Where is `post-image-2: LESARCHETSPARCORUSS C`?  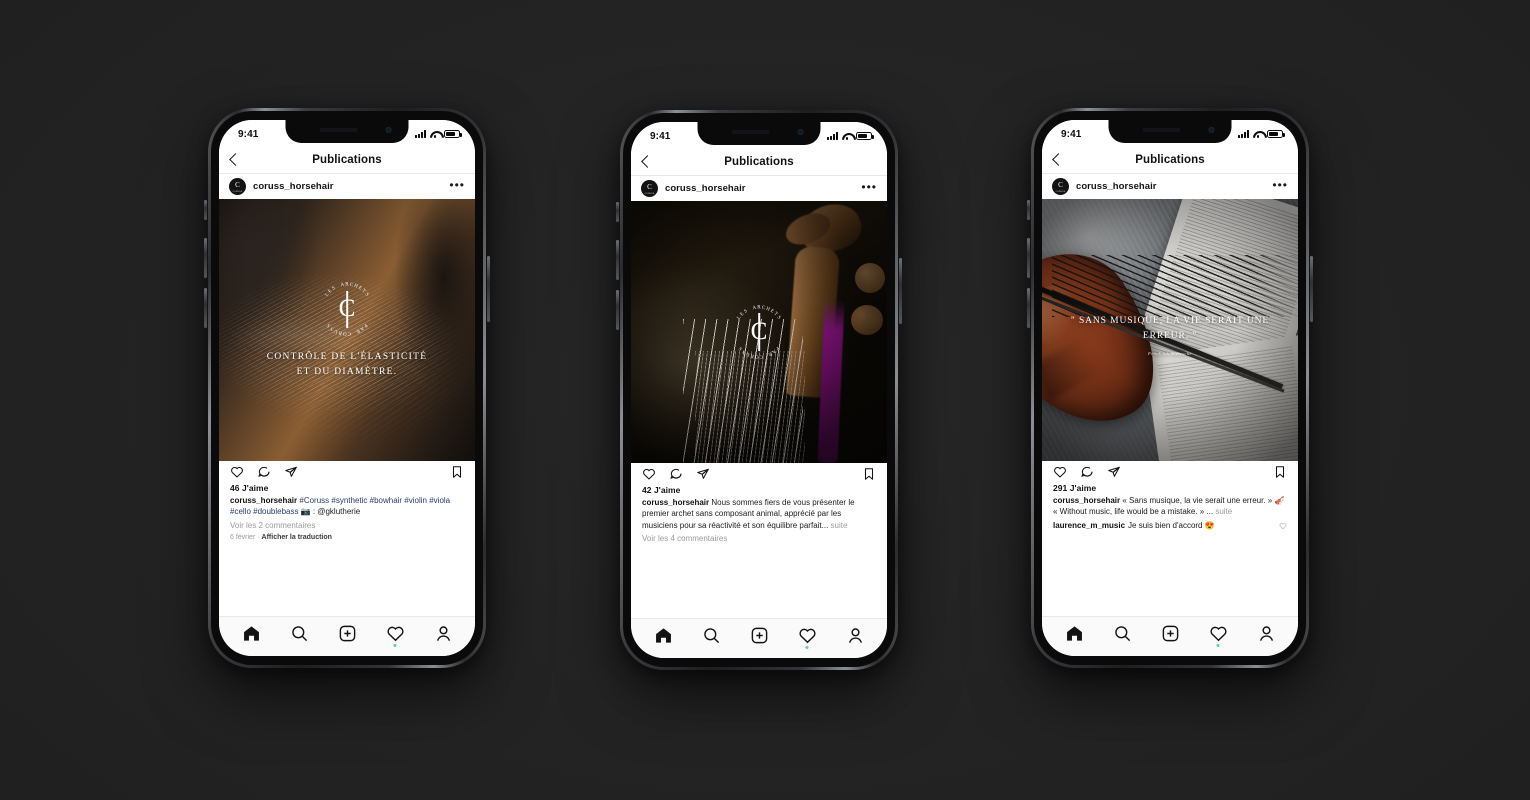 post-image-2: LESARCHETSPARCORUSS C is located at coordinates (759, 332).